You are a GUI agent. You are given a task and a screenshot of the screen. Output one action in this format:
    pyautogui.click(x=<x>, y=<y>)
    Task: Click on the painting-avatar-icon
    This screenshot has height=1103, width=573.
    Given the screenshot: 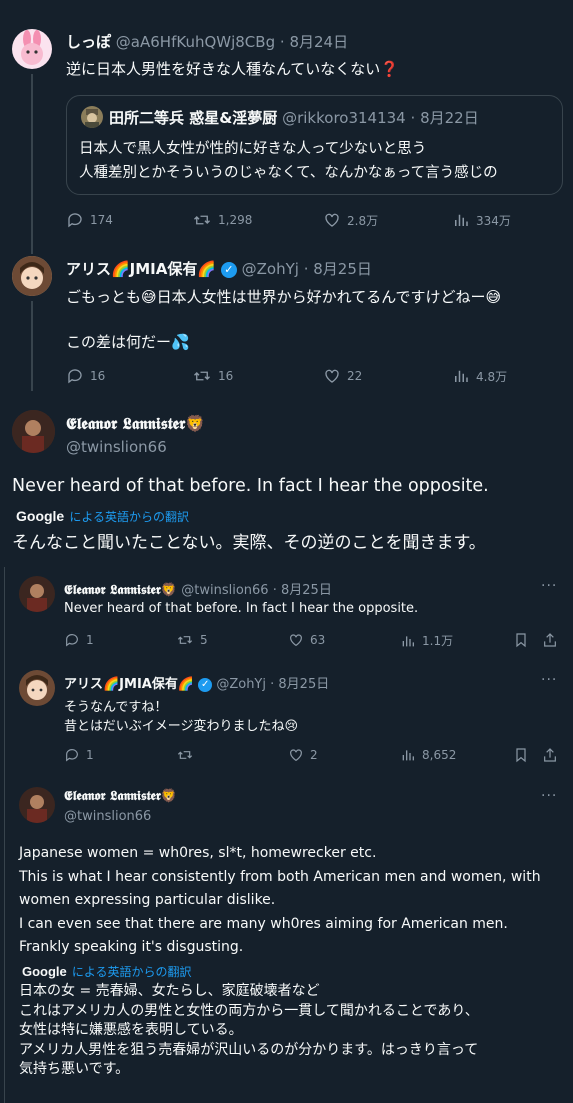 What is the action you would take?
    pyautogui.click(x=37, y=594)
    